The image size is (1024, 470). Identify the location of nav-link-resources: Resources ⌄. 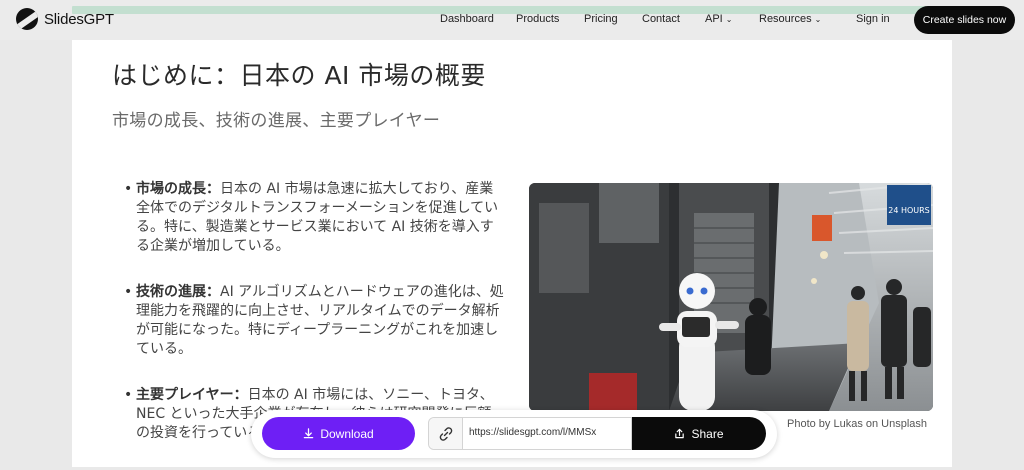
(790, 19).